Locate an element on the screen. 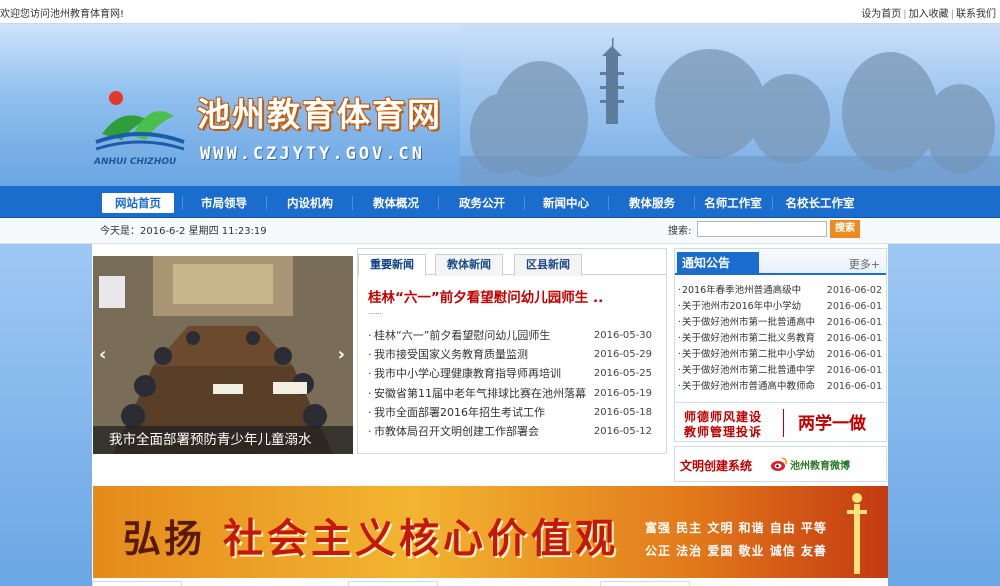 The image size is (1000, 586). slider-prev-icon: ‹ is located at coordinates (102, 354).